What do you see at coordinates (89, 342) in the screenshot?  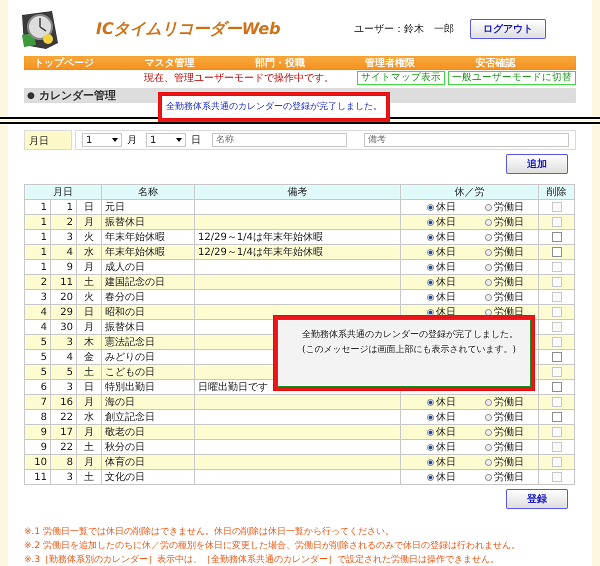 I see `table-cell: 木` at bounding box center [89, 342].